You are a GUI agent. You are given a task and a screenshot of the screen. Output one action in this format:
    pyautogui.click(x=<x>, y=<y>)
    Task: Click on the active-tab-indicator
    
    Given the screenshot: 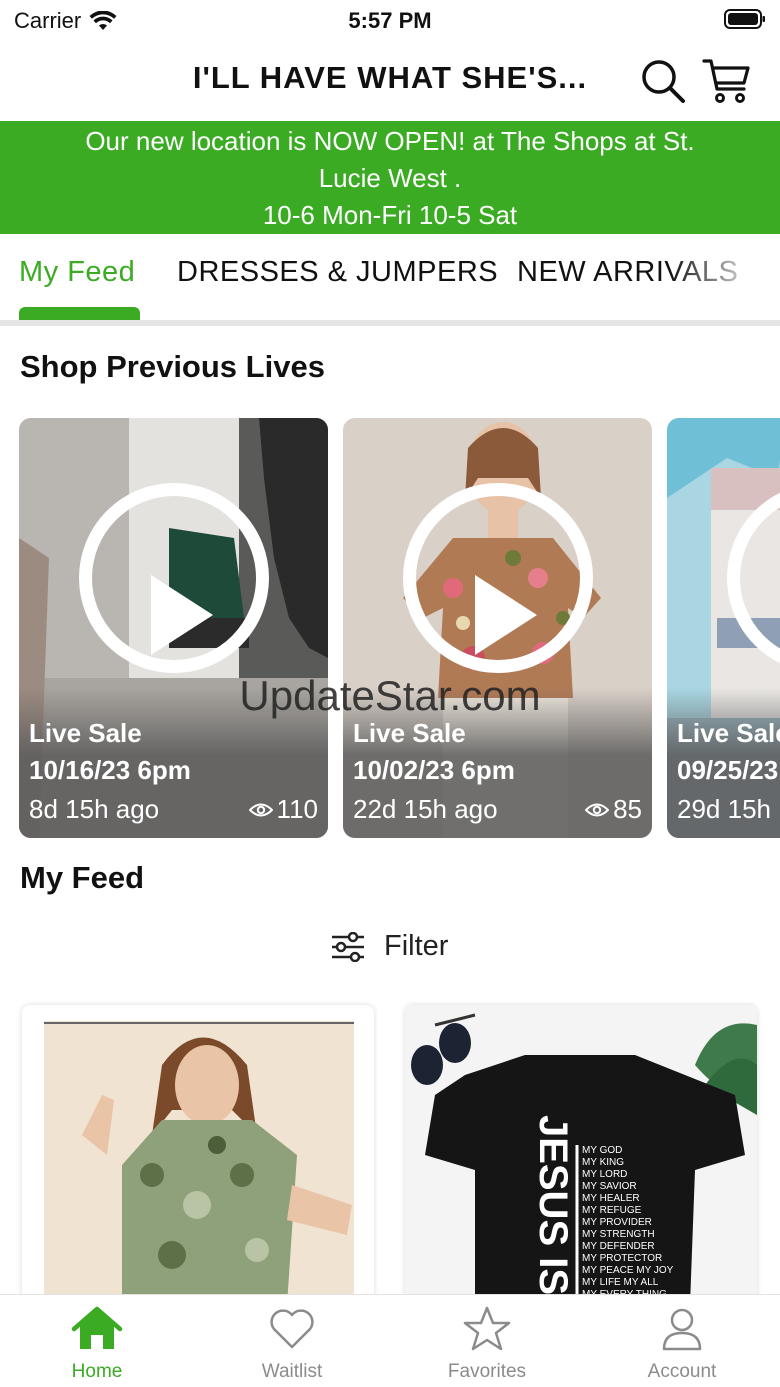 What is the action you would take?
    pyautogui.click(x=79, y=313)
    